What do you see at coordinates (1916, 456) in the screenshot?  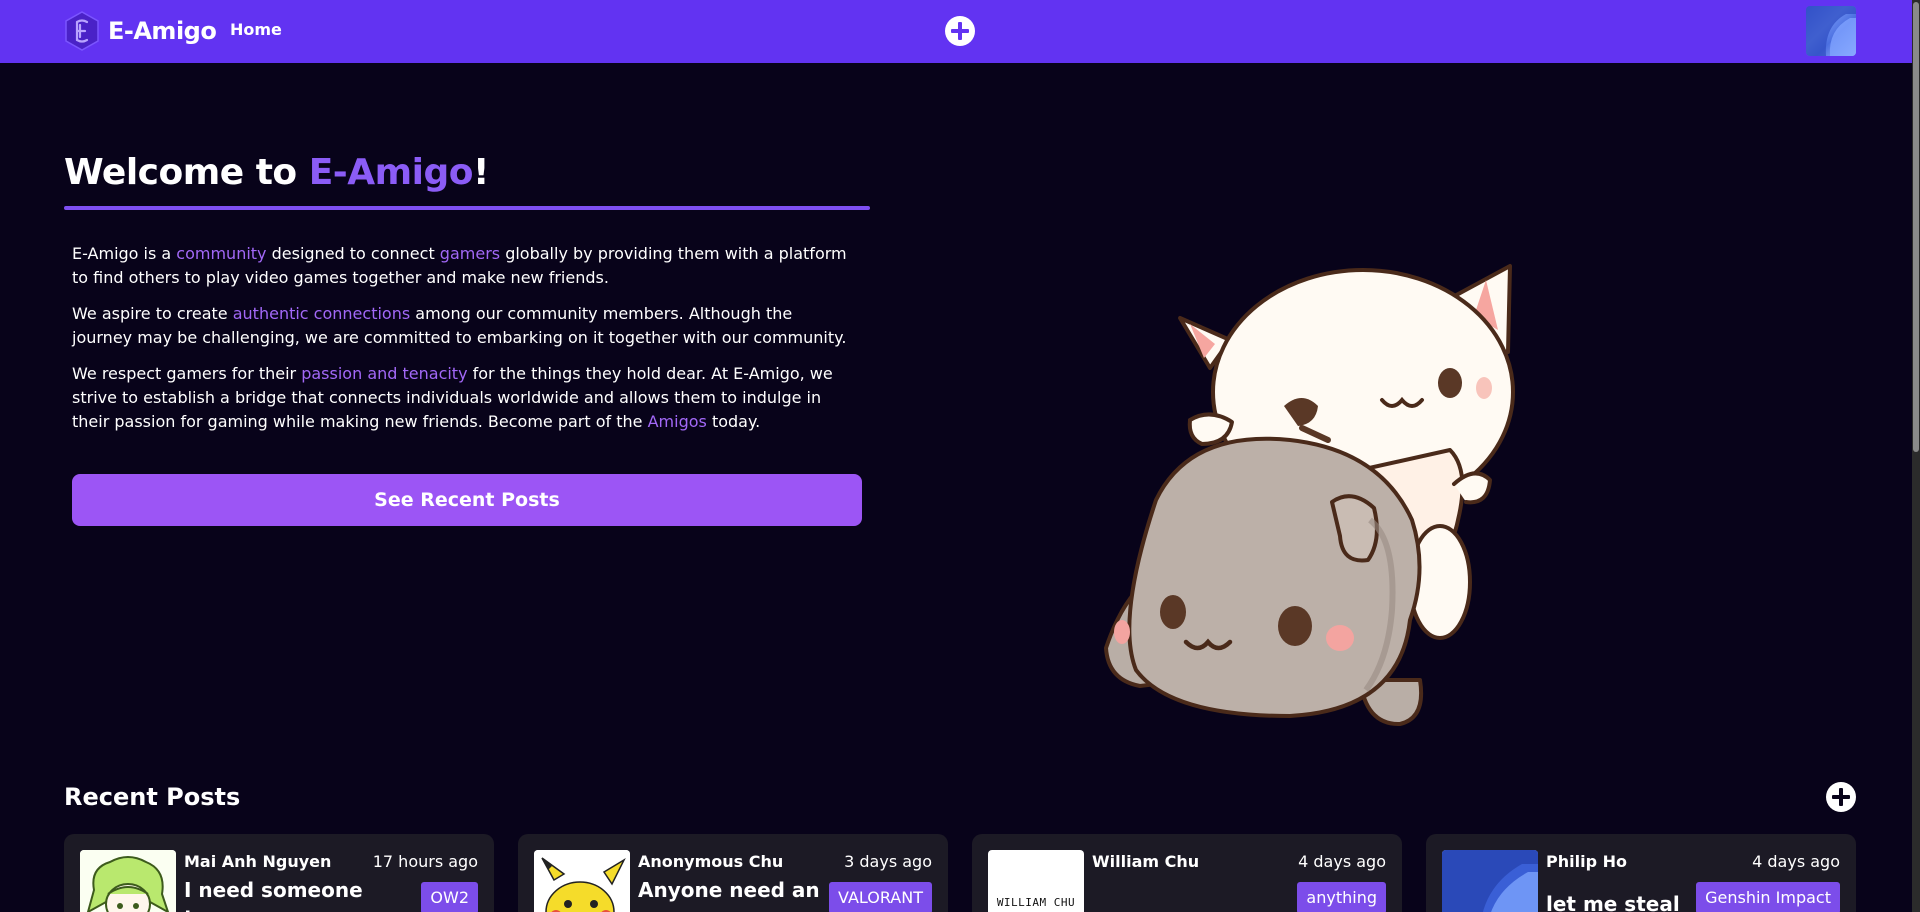 I see `page-scrollbar` at bounding box center [1916, 456].